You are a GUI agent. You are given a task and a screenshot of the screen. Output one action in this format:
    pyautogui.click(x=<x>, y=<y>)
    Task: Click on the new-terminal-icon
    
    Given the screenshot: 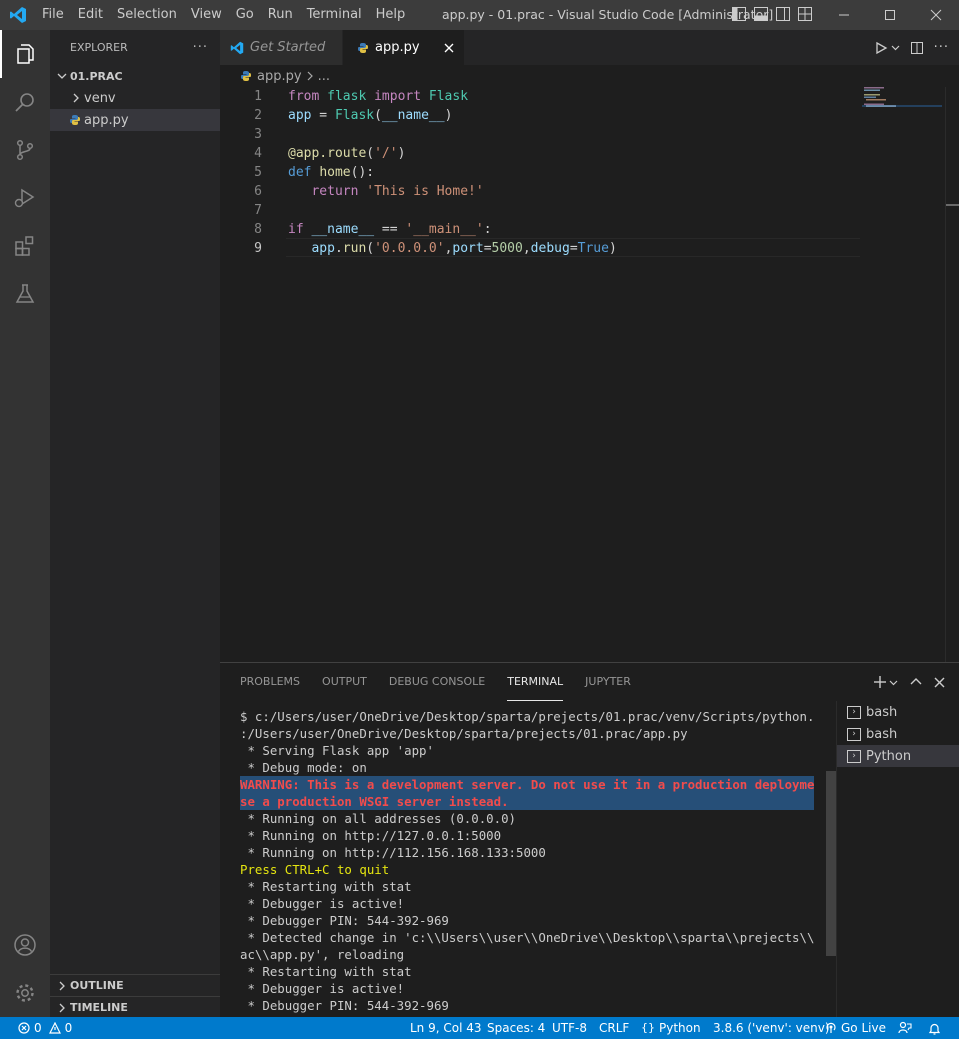 What is the action you would take?
    pyautogui.click(x=885, y=682)
    